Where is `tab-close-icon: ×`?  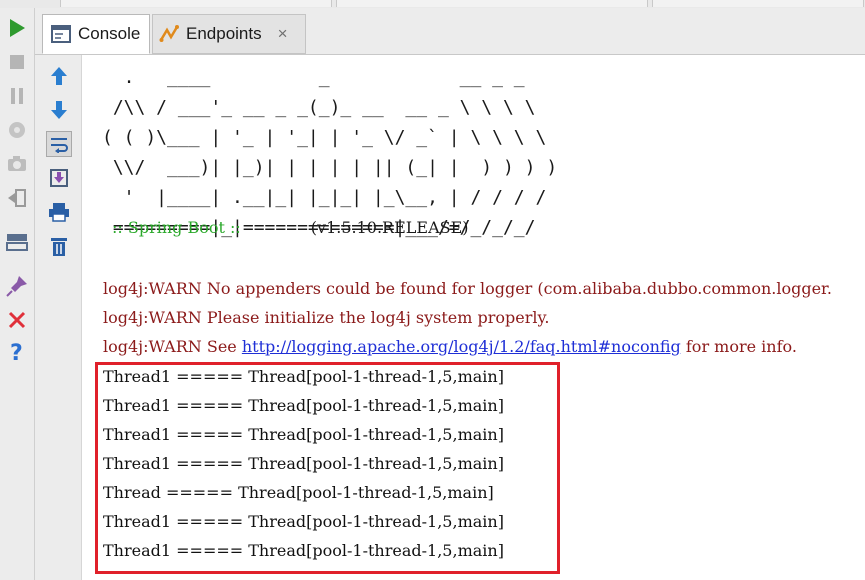
tab-close-icon: × is located at coordinates (283, 34).